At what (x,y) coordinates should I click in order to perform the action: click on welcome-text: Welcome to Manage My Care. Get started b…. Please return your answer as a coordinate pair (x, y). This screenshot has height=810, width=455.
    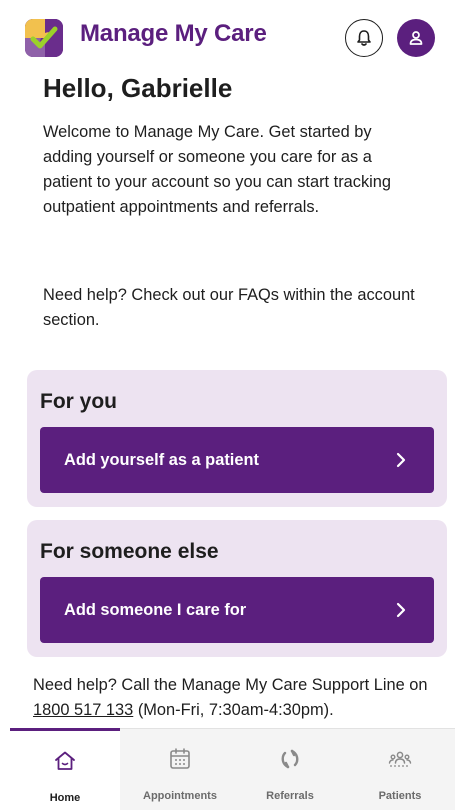
    Looking at the image, I should click on (217, 169).